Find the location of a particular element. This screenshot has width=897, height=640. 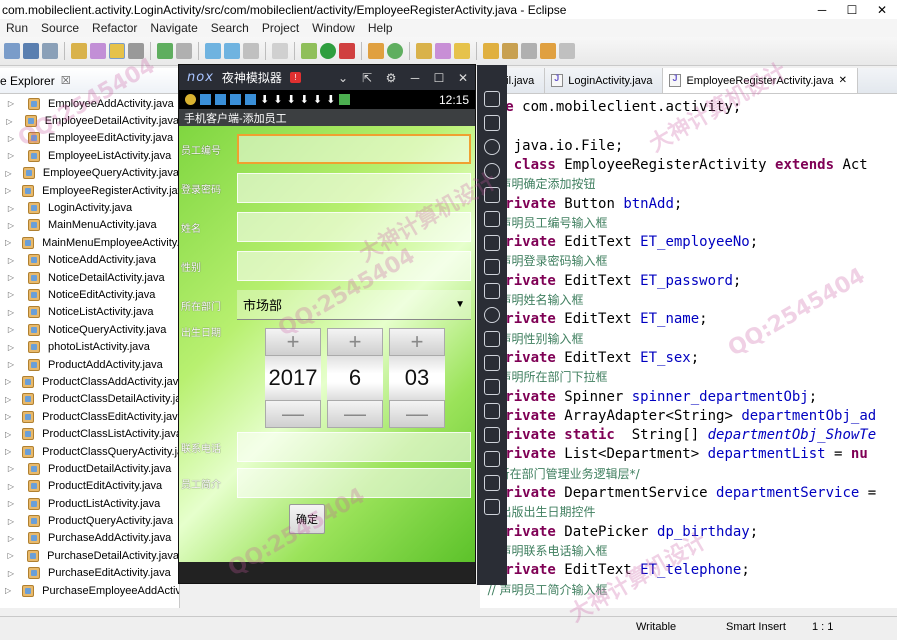

submit-button: 确定 is located at coordinates (307, 519).